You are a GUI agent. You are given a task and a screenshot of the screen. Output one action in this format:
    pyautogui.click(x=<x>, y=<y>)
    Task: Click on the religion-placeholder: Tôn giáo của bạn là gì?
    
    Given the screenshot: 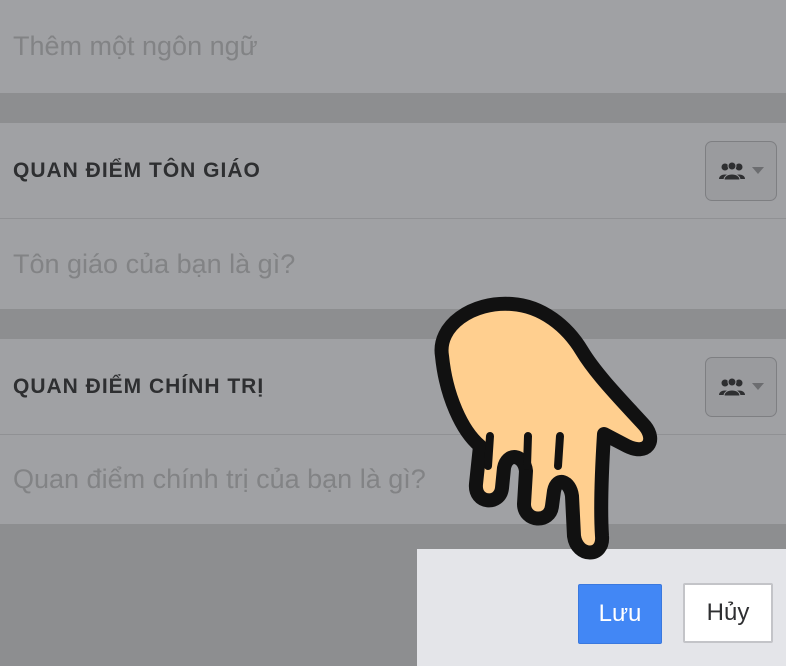 What is the action you would take?
    pyautogui.click(x=154, y=263)
    